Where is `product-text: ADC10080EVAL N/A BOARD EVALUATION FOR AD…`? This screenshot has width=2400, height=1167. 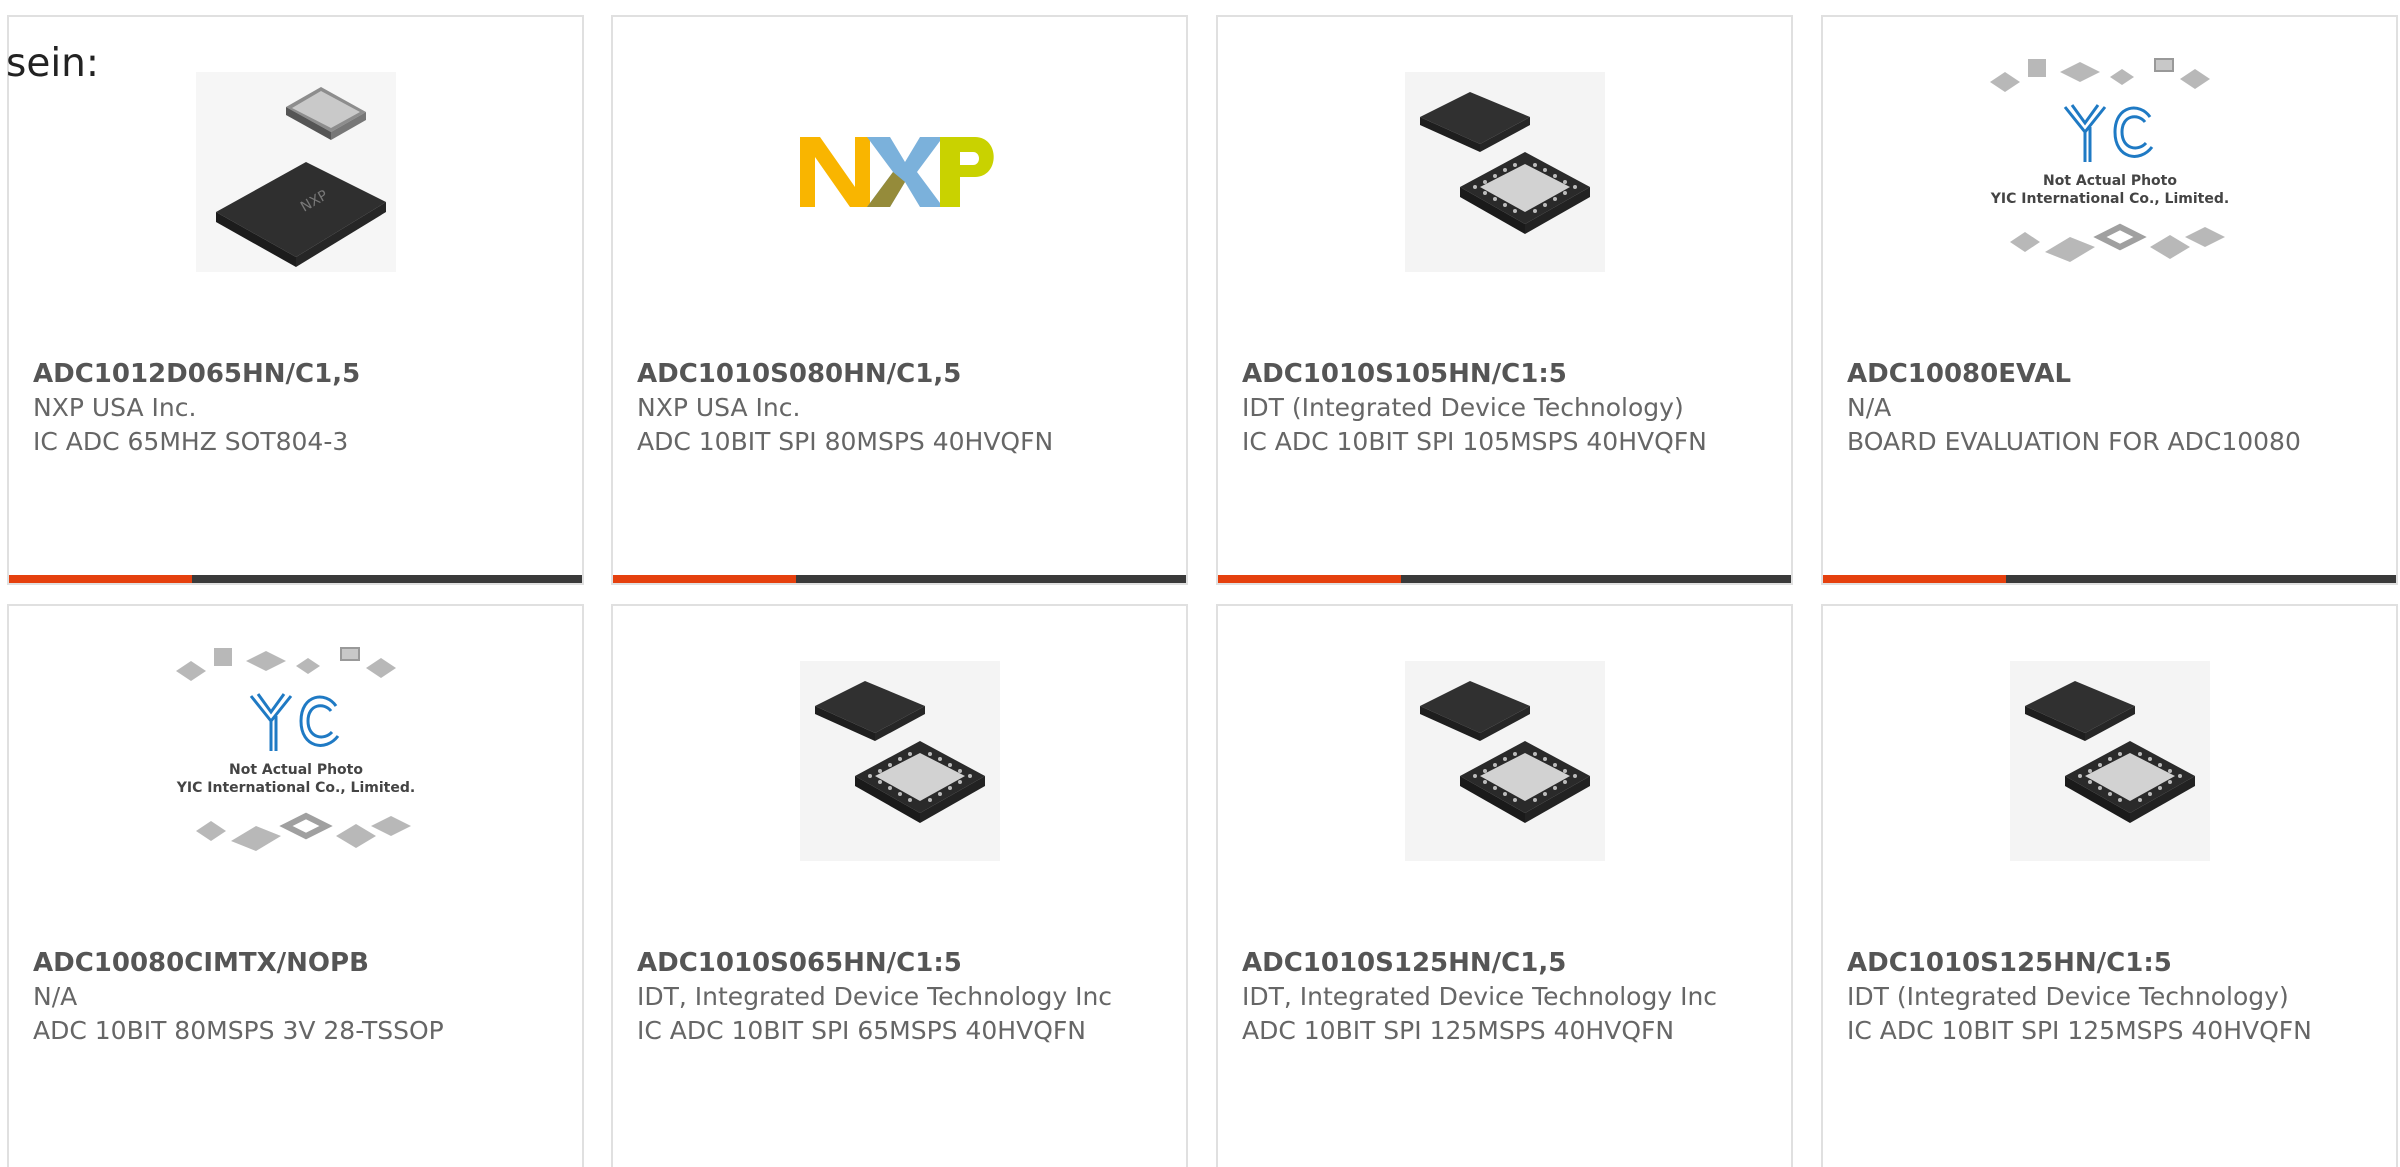
product-text: ADC10080EVAL N/A BOARD EVALUATION FOR AD… is located at coordinates (2111, 408).